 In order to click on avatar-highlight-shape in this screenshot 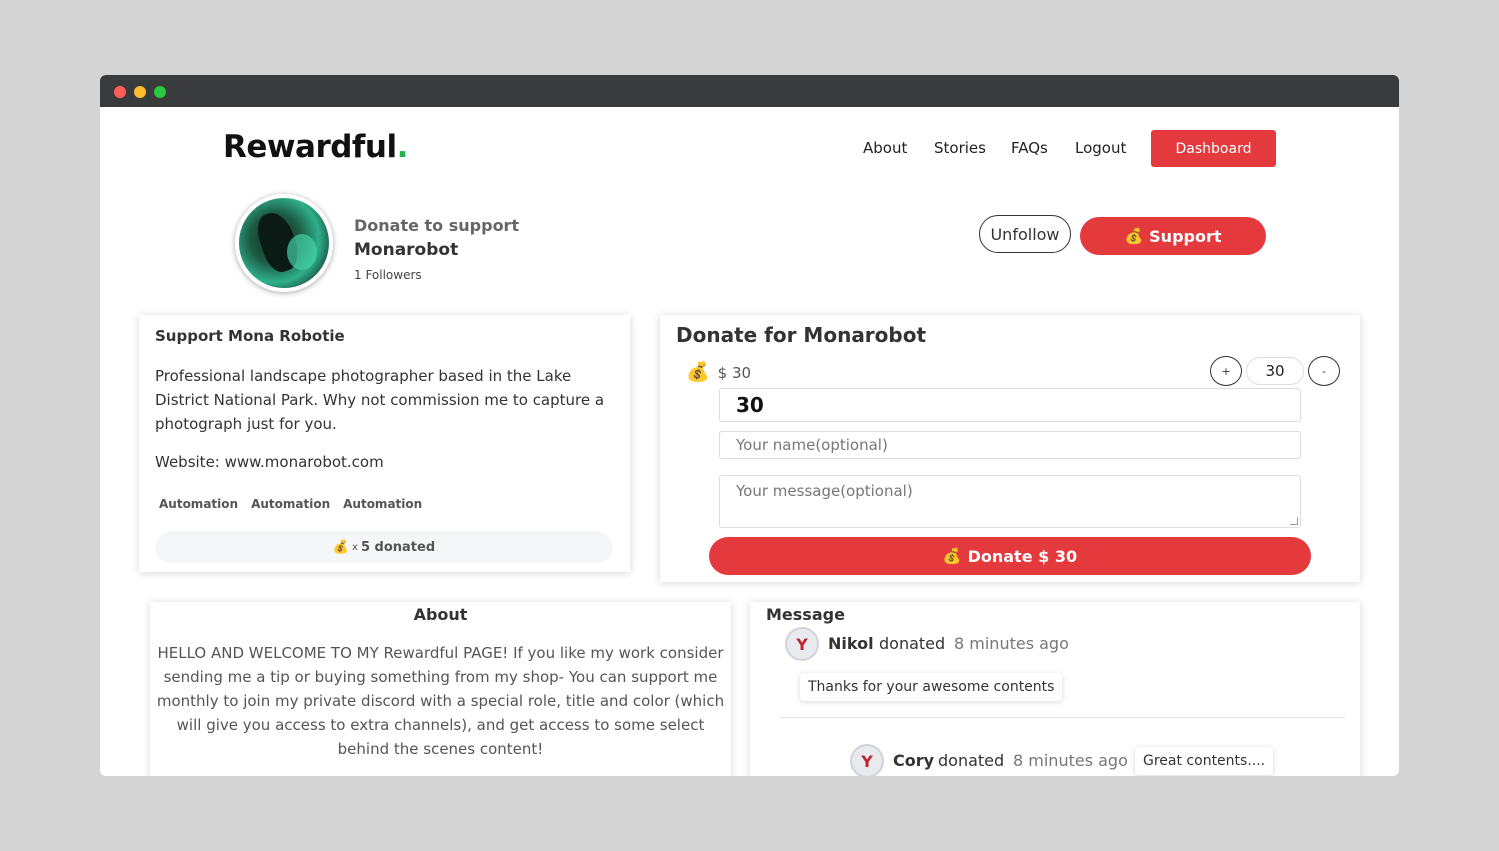, I will do `click(302, 252)`.